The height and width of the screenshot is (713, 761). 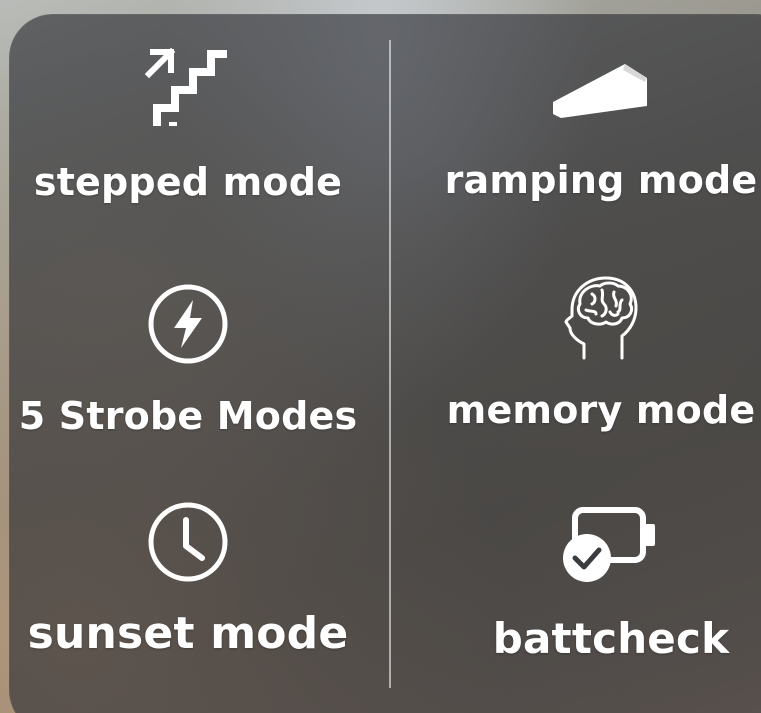 What do you see at coordinates (188, 542) in the screenshot?
I see `clock-icon` at bounding box center [188, 542].